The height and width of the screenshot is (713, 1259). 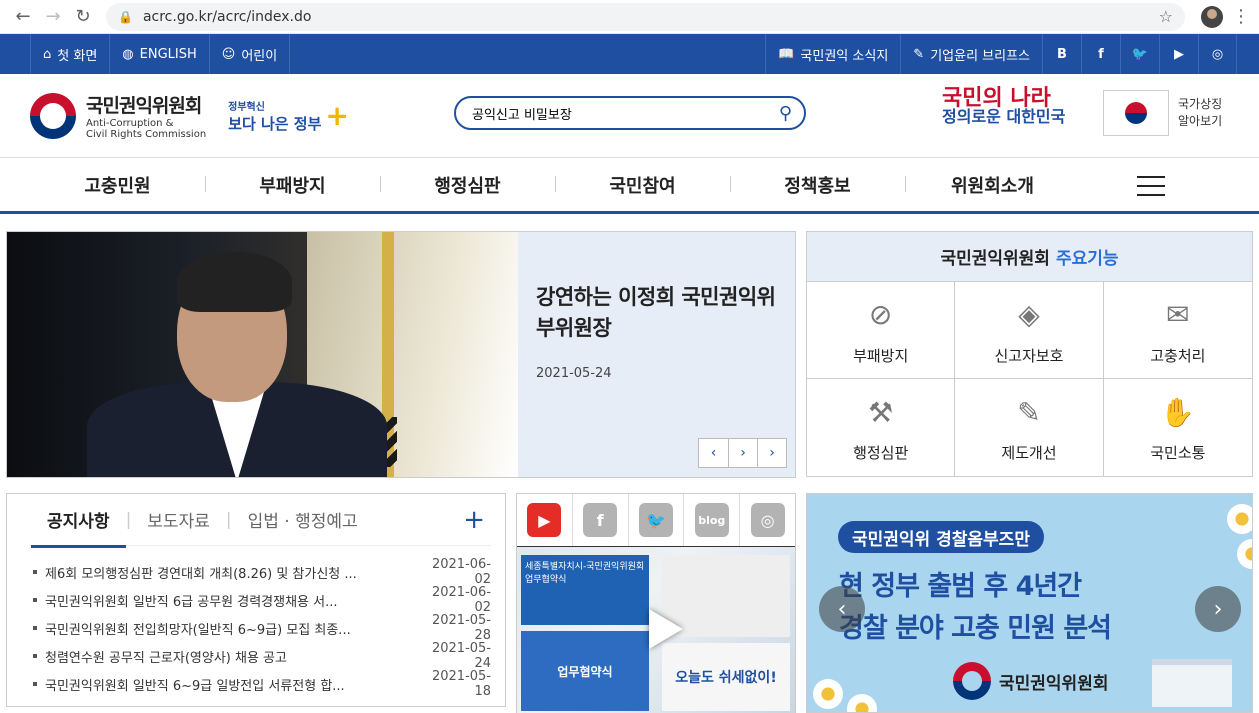 What do you see at coordinates (1177, 330) in the screenshot?
I see `keyfn-grievance: ✉ 고충처리` at bounding box center [1177, 330].